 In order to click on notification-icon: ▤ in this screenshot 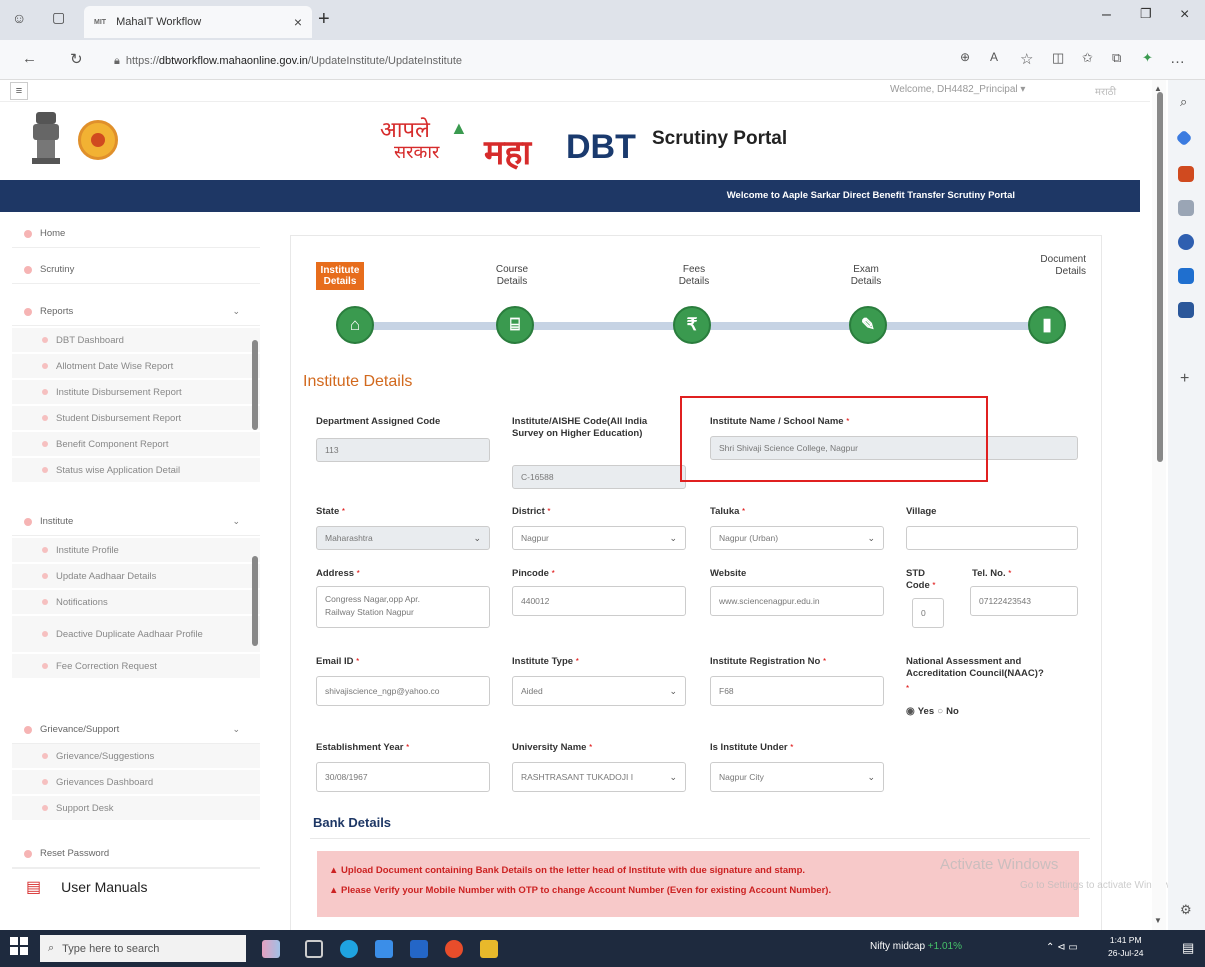, I will do `click(1188, 948)`.